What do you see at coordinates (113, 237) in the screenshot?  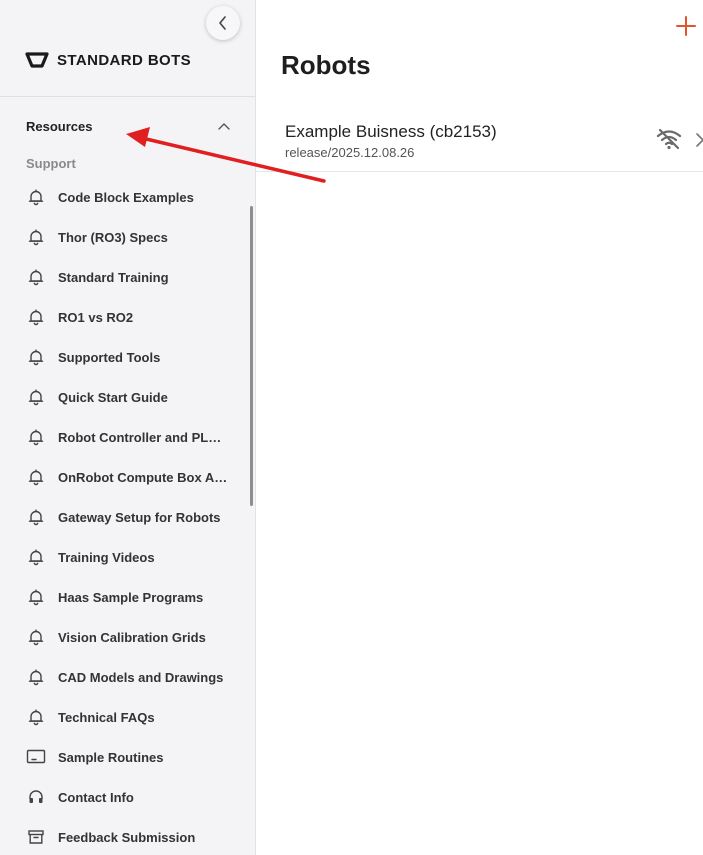 I see `sidebar-item-label: Thor (RO3) Specs` at bounding box center [113, 237].